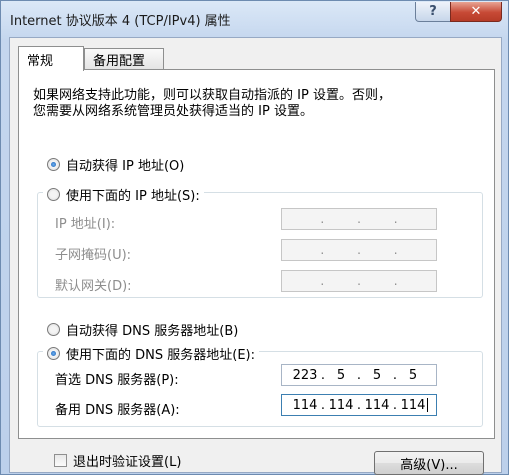 Image resolution: width=509 pixels, height=475 pixels. Describe the element at coordinates (305, 375) in the screenshot. I see `preferred-dns-octet-1: 223` at that location.